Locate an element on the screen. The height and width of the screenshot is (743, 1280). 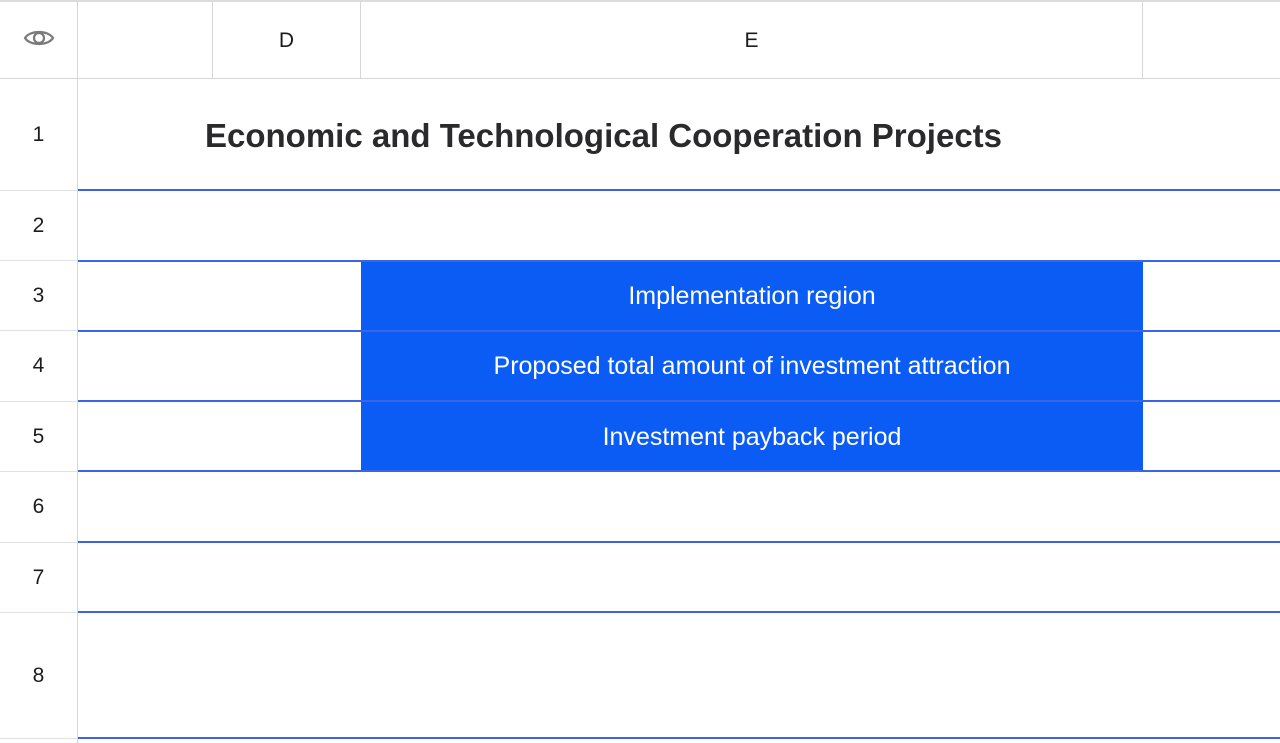
row-number: 4 is located at coordinates (38, 365).